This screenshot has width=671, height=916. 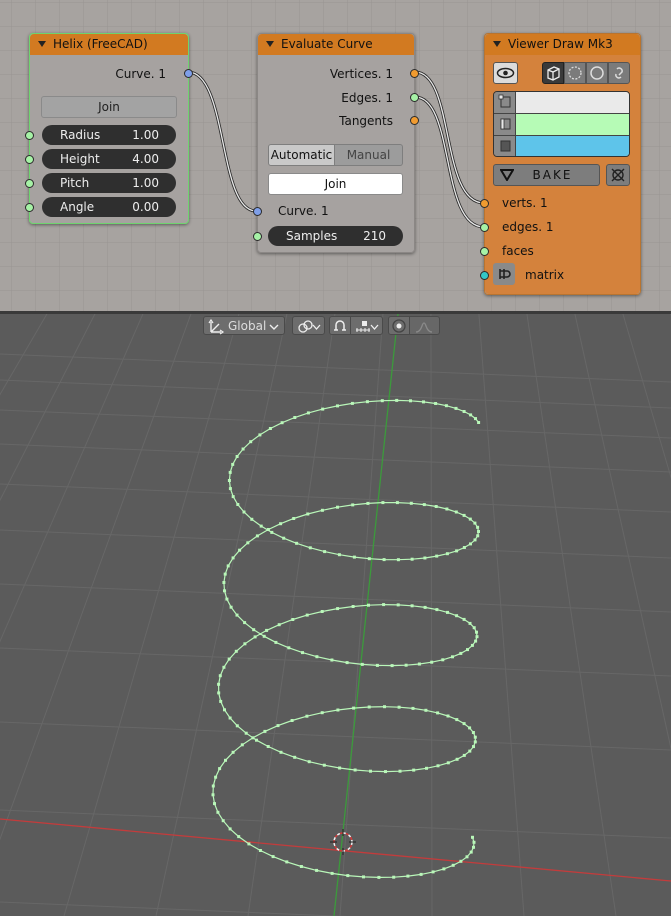 I want to click on evaluate-join-toggle: Join, so click(x=335, y=184).